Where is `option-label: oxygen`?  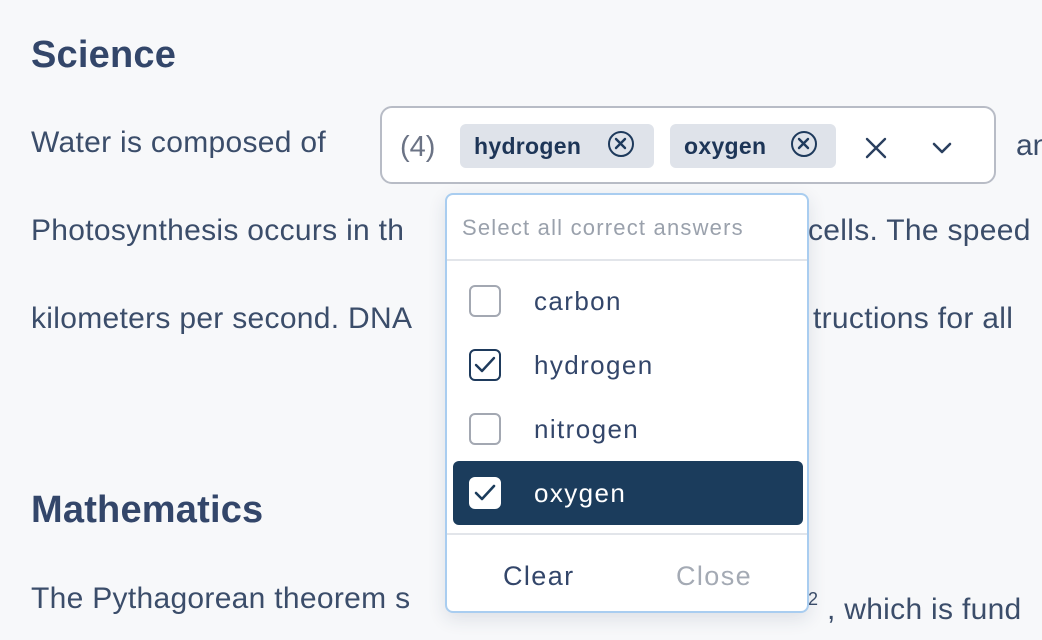
option-label: oxygen is located at coordinates (580, 493).